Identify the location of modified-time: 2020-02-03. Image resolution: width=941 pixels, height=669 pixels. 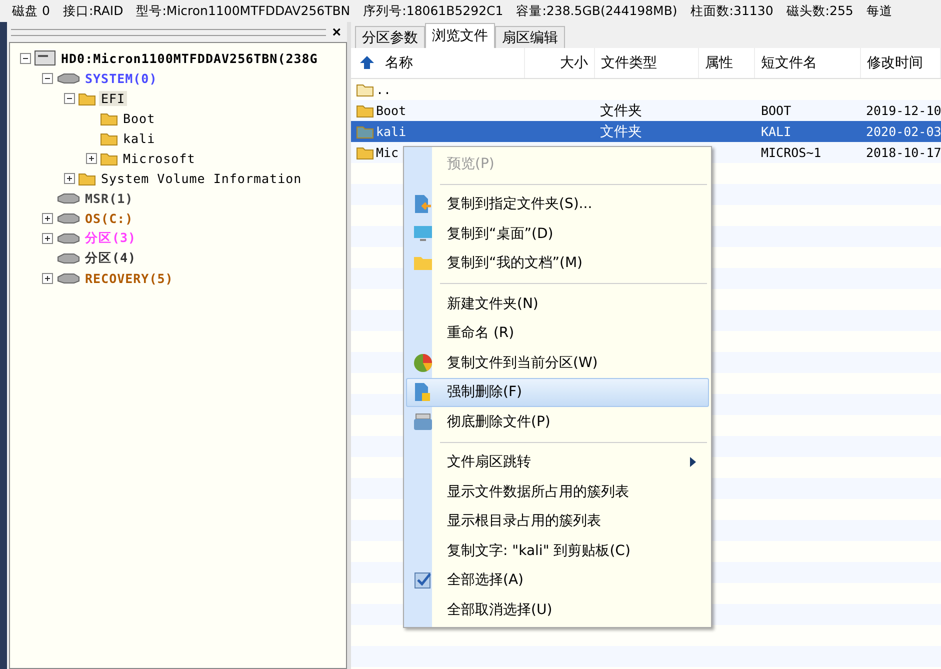
(903, 131).